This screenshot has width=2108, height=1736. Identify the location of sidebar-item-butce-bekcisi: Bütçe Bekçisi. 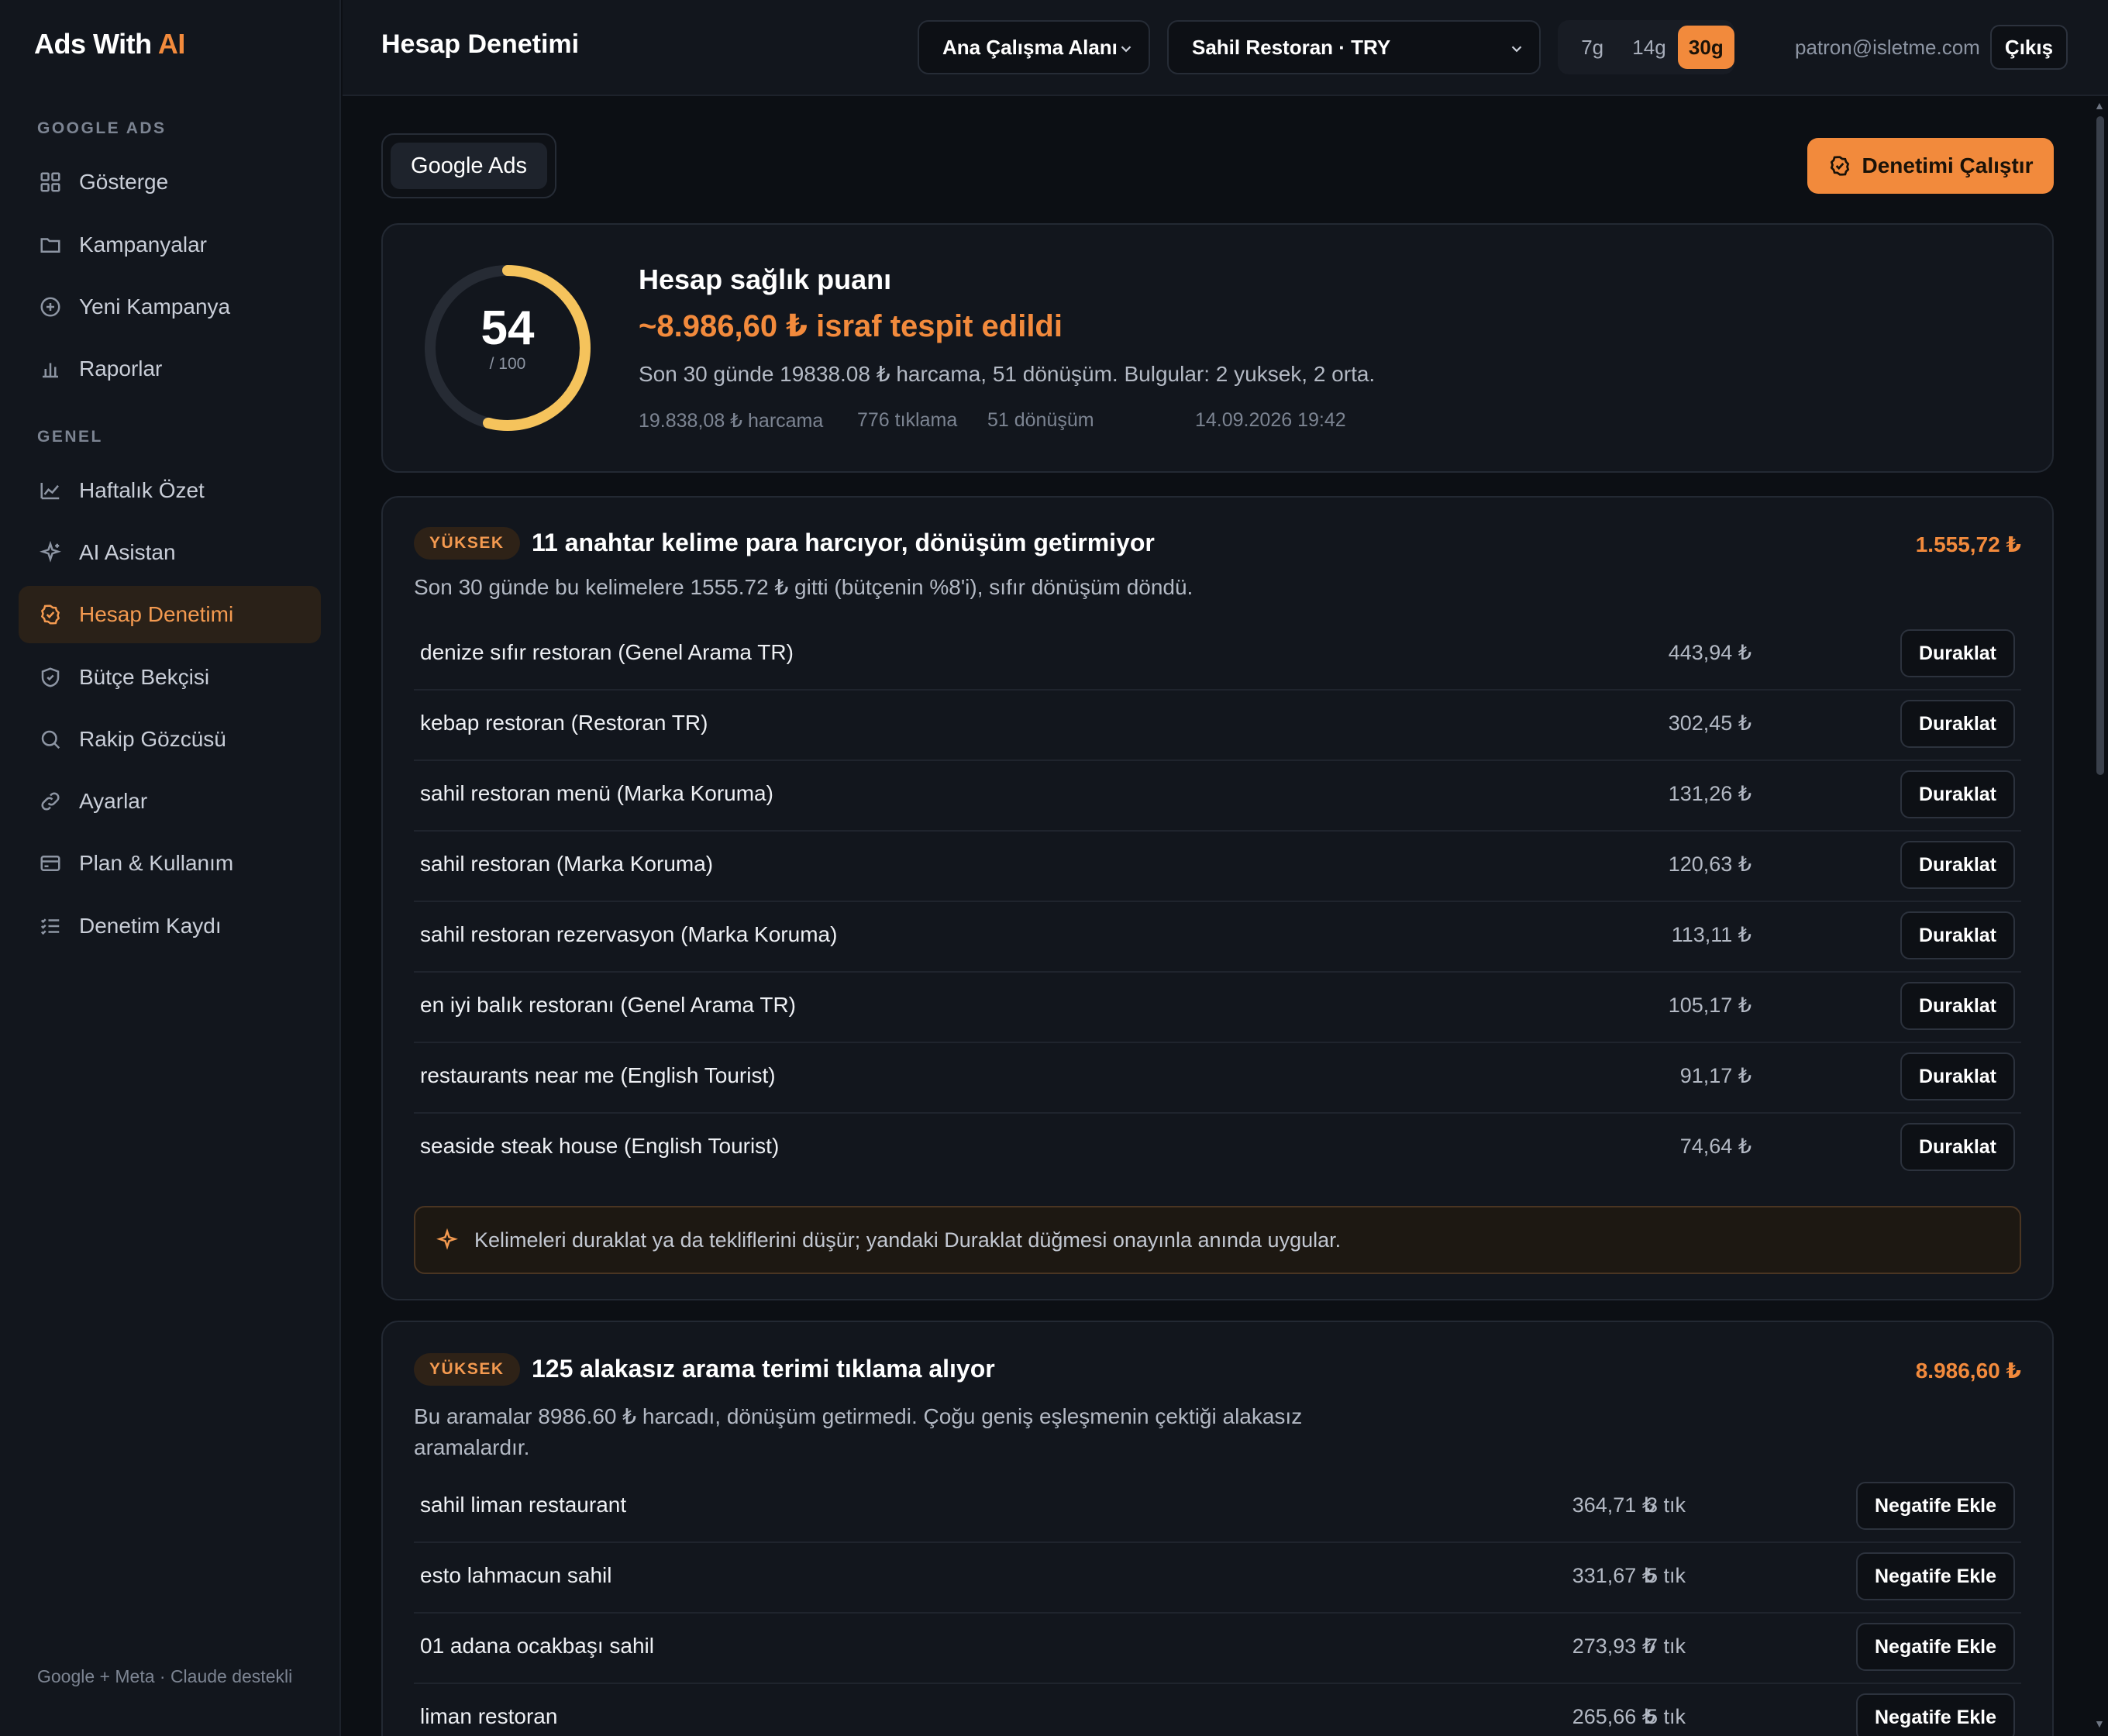
(170, 677).